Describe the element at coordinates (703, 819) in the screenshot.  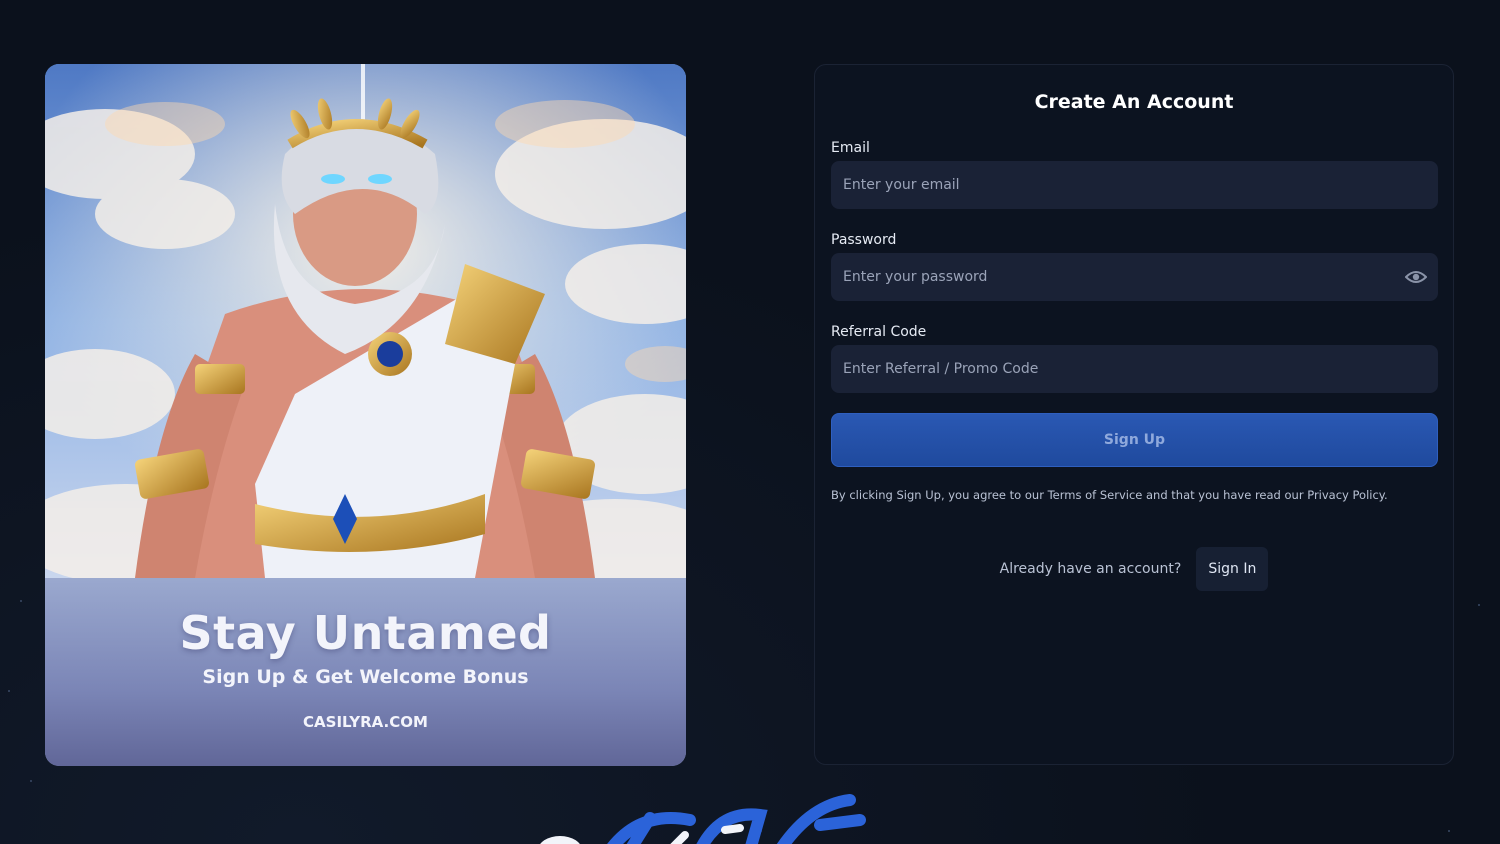
I see `decorative-lettering` at that location.